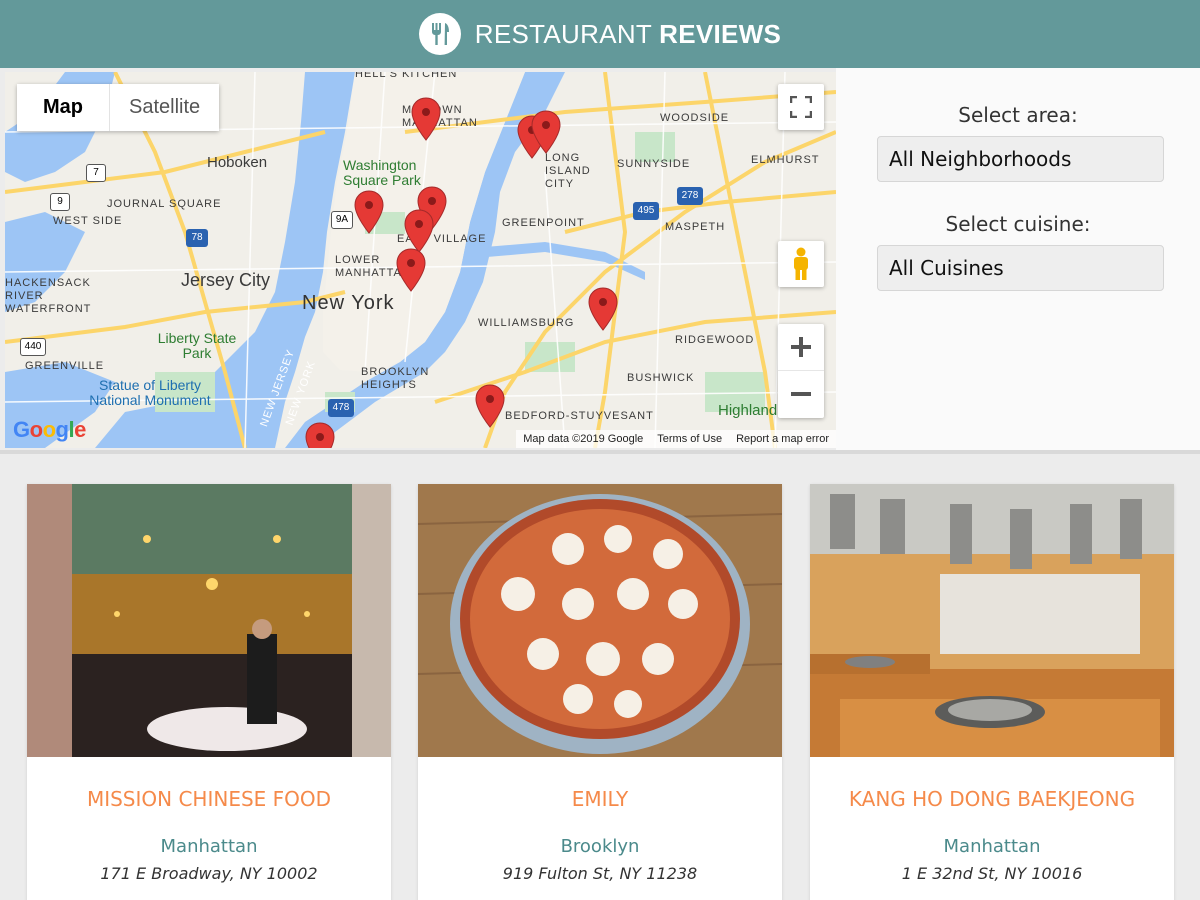 This screenshot has height=900, width=1200. I want to click on restaurant-name: KANG HO DONG BAEKJEONG, so click(992, 799).